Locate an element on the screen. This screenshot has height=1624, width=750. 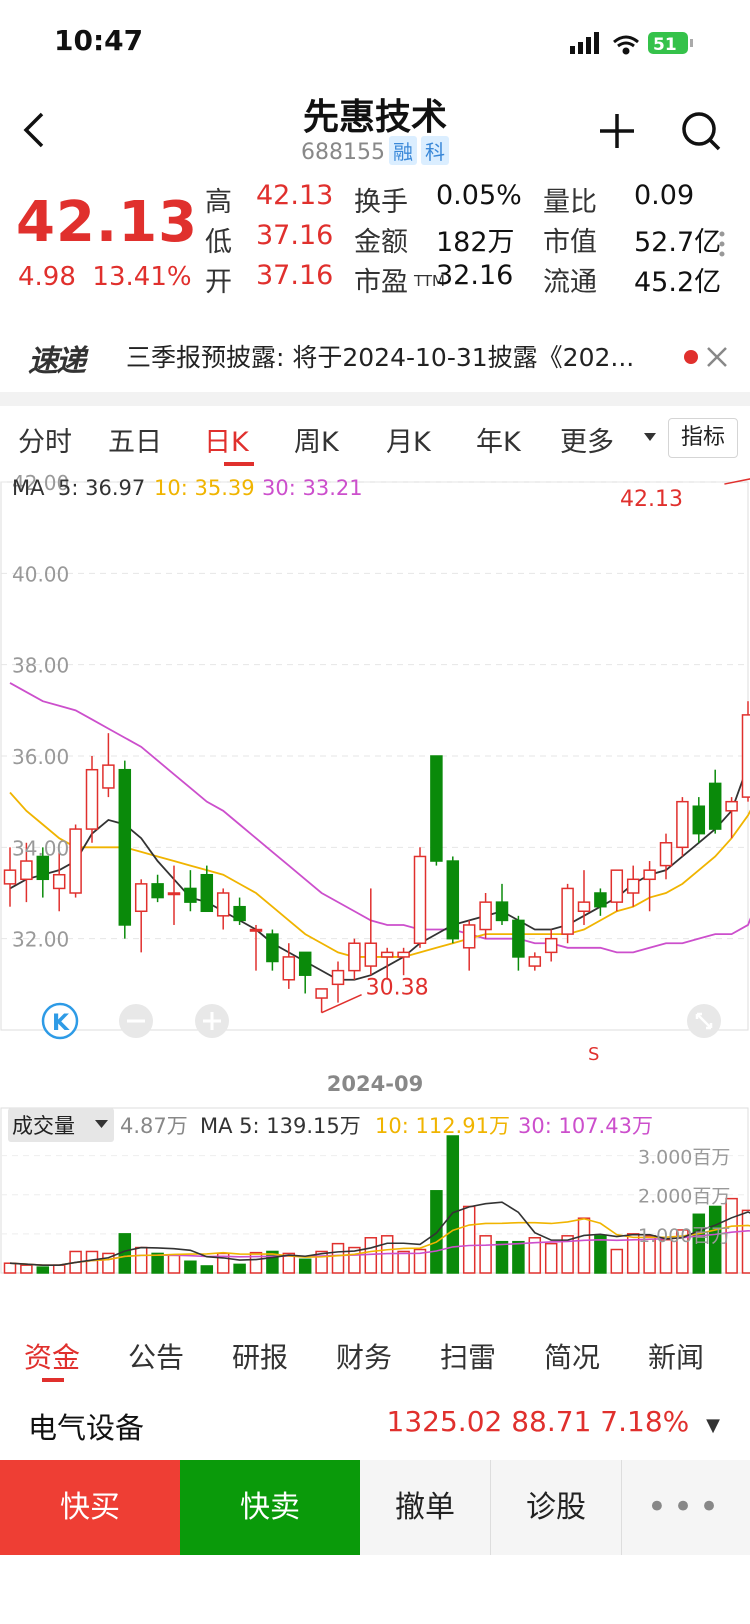
active-tab-indicator is located at coordinates (239, 464).